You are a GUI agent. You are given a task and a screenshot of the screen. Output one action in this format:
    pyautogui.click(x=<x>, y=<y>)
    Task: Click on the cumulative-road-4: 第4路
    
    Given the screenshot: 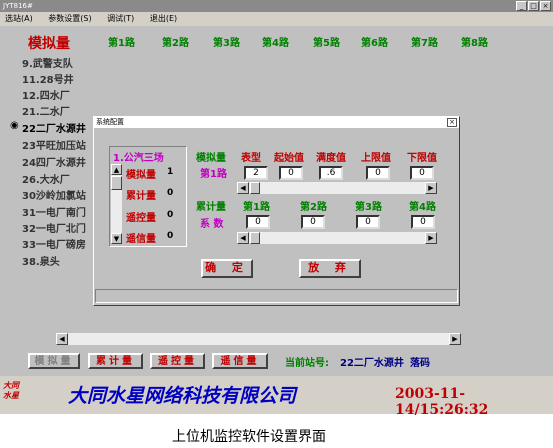 What is the action you would take?
    pyautogui.click(x=422, y=207)
    